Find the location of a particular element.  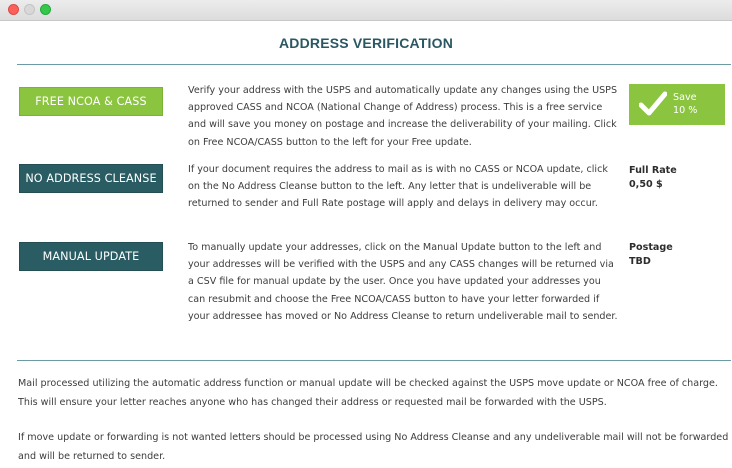

full-rate-label: Full Rate is located at coordinates (653, 170).